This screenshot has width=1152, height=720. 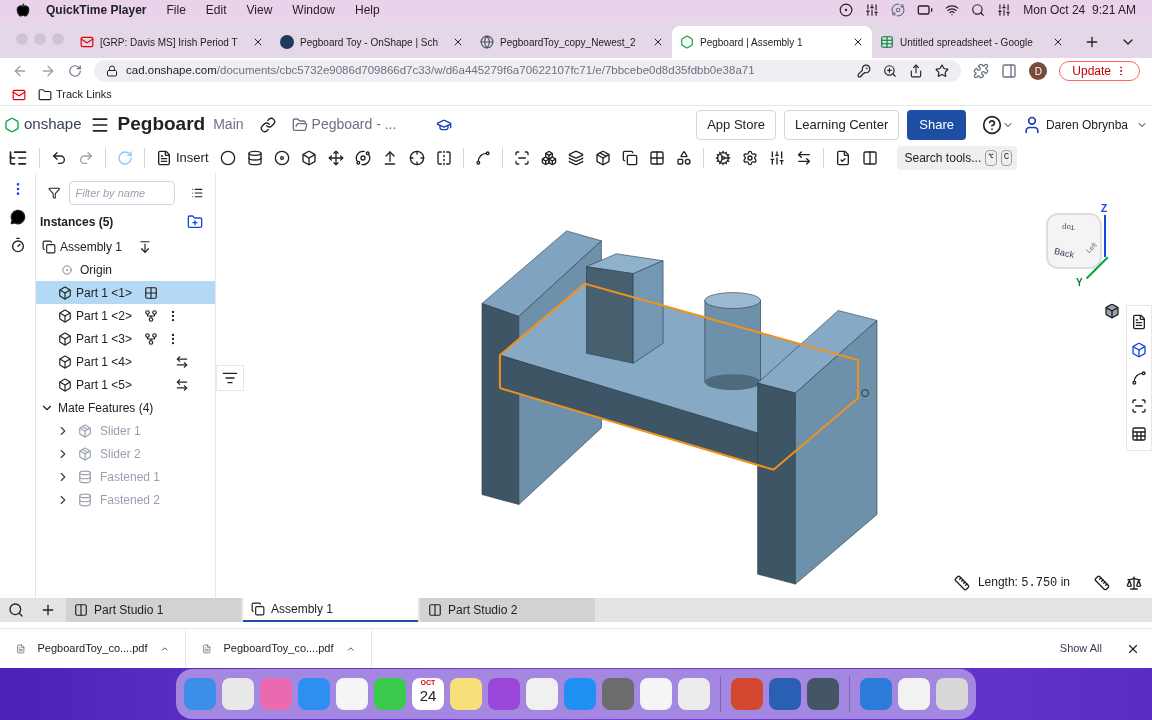 What do you see at coordinates (23, 9) in the screenshot?
I see `apple-icon` at bounding box center [23, 9].